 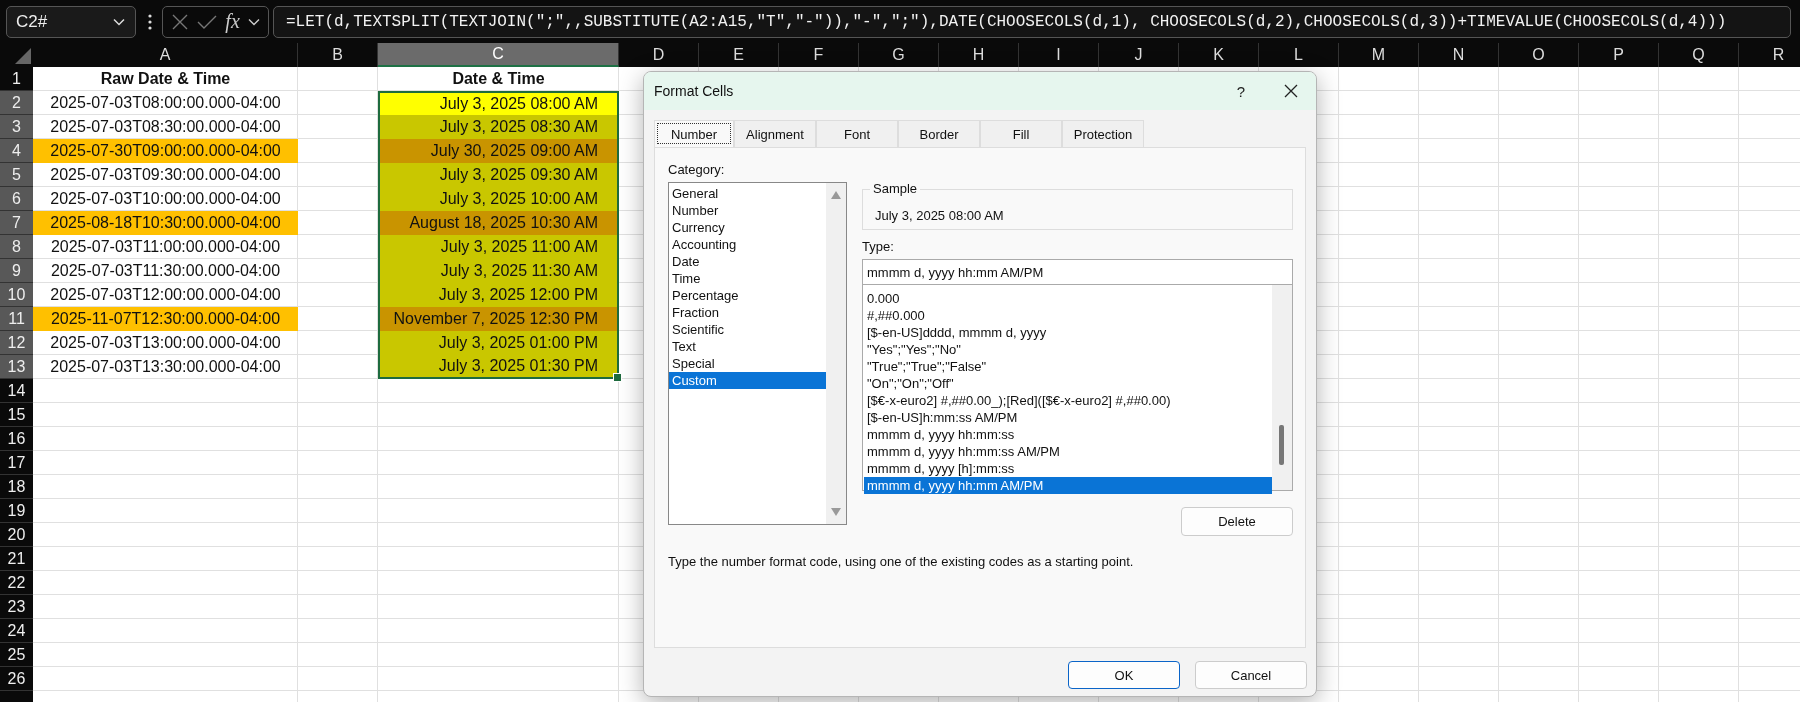 What do you see at coordinates (1059, 55) in the screenshot?
I see `column-header: I` at bounding box center [1059, 55].